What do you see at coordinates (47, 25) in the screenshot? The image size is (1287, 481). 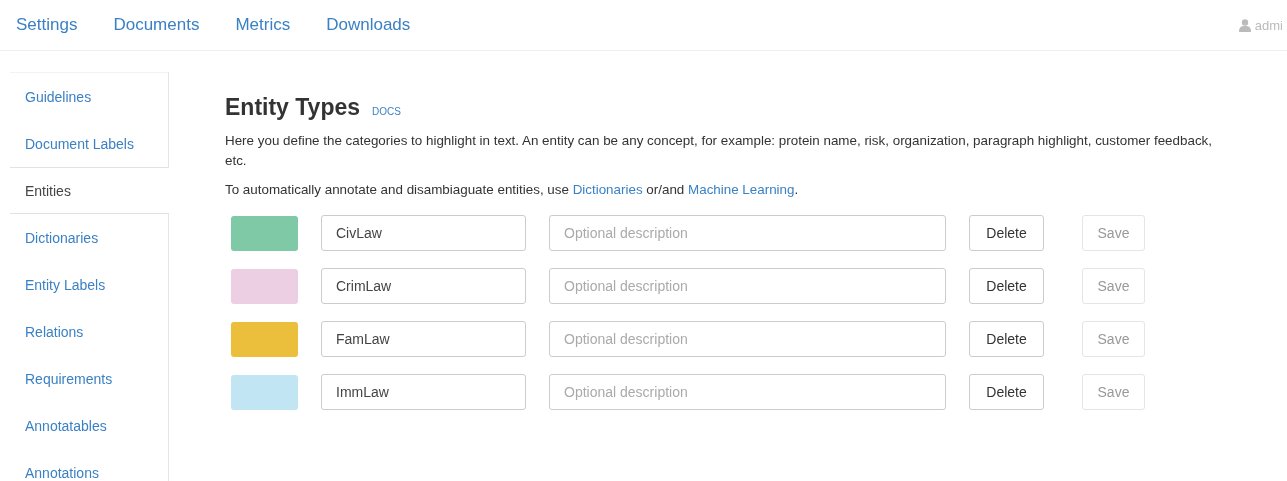 I see `nav-link: Settings` at bounding box center [47, 25].